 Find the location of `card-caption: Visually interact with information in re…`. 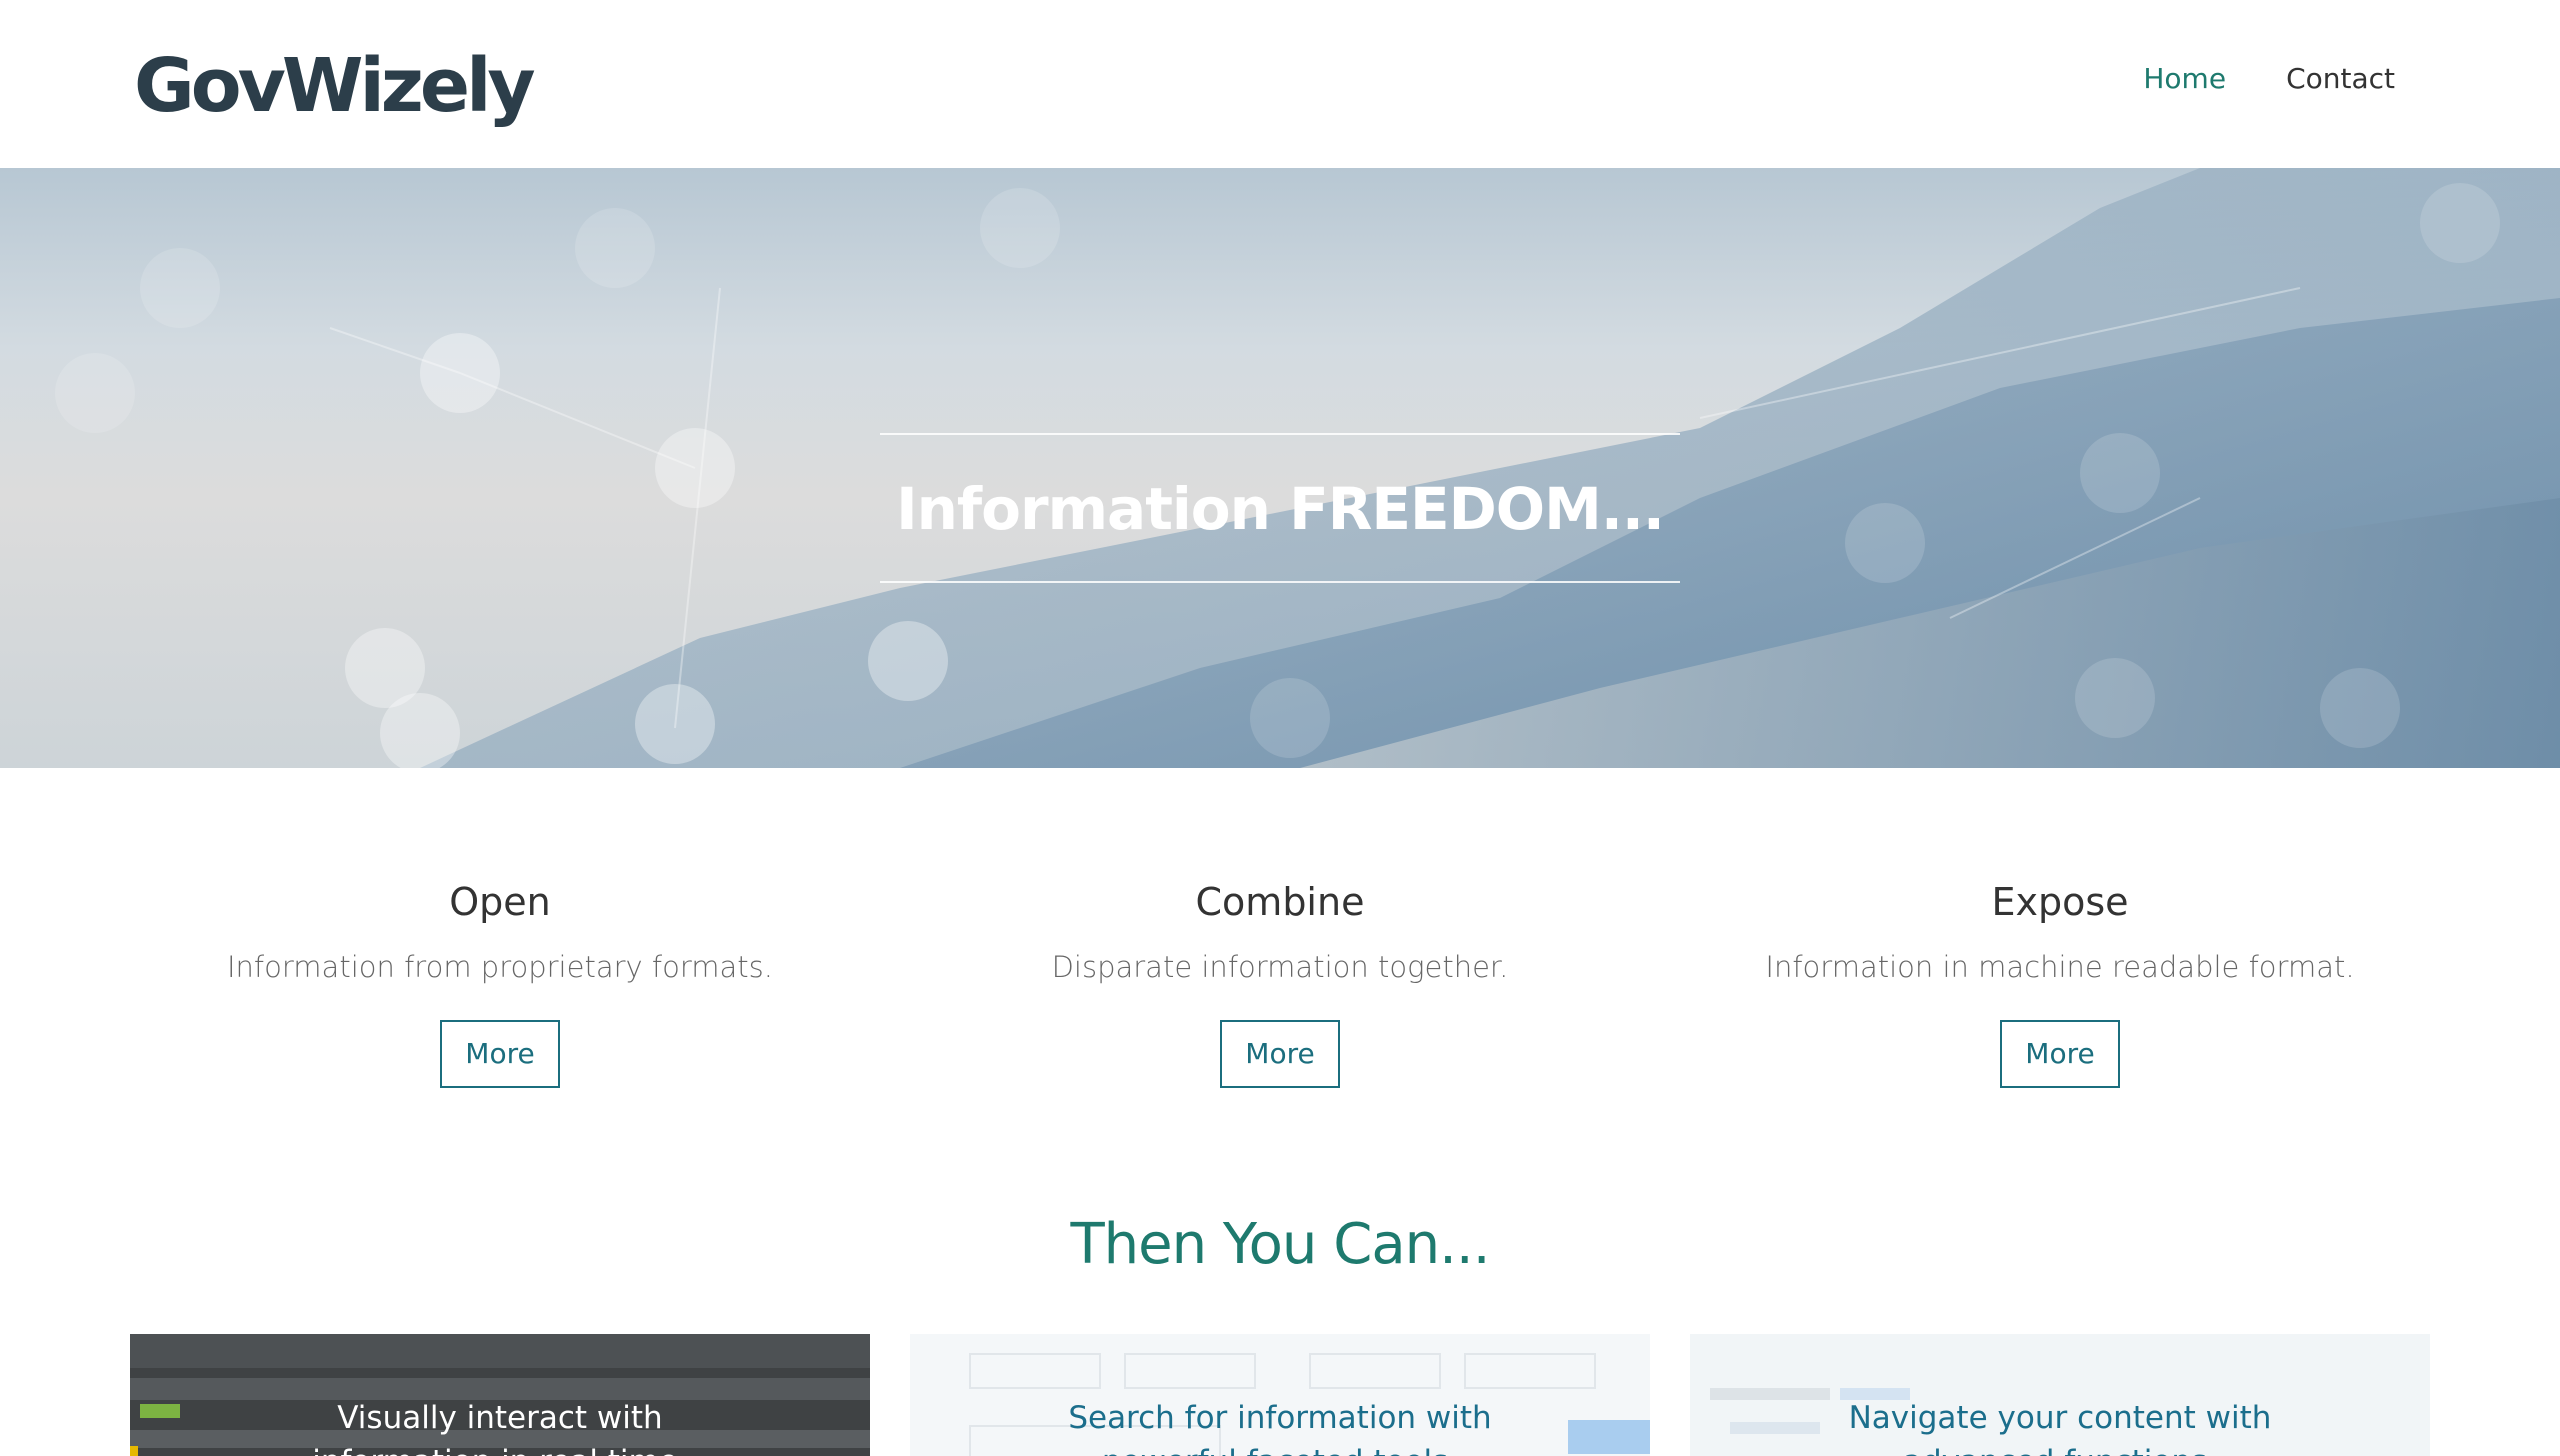

card-caption: Visually interact with information in re… is located at coordinates (500, 1426).